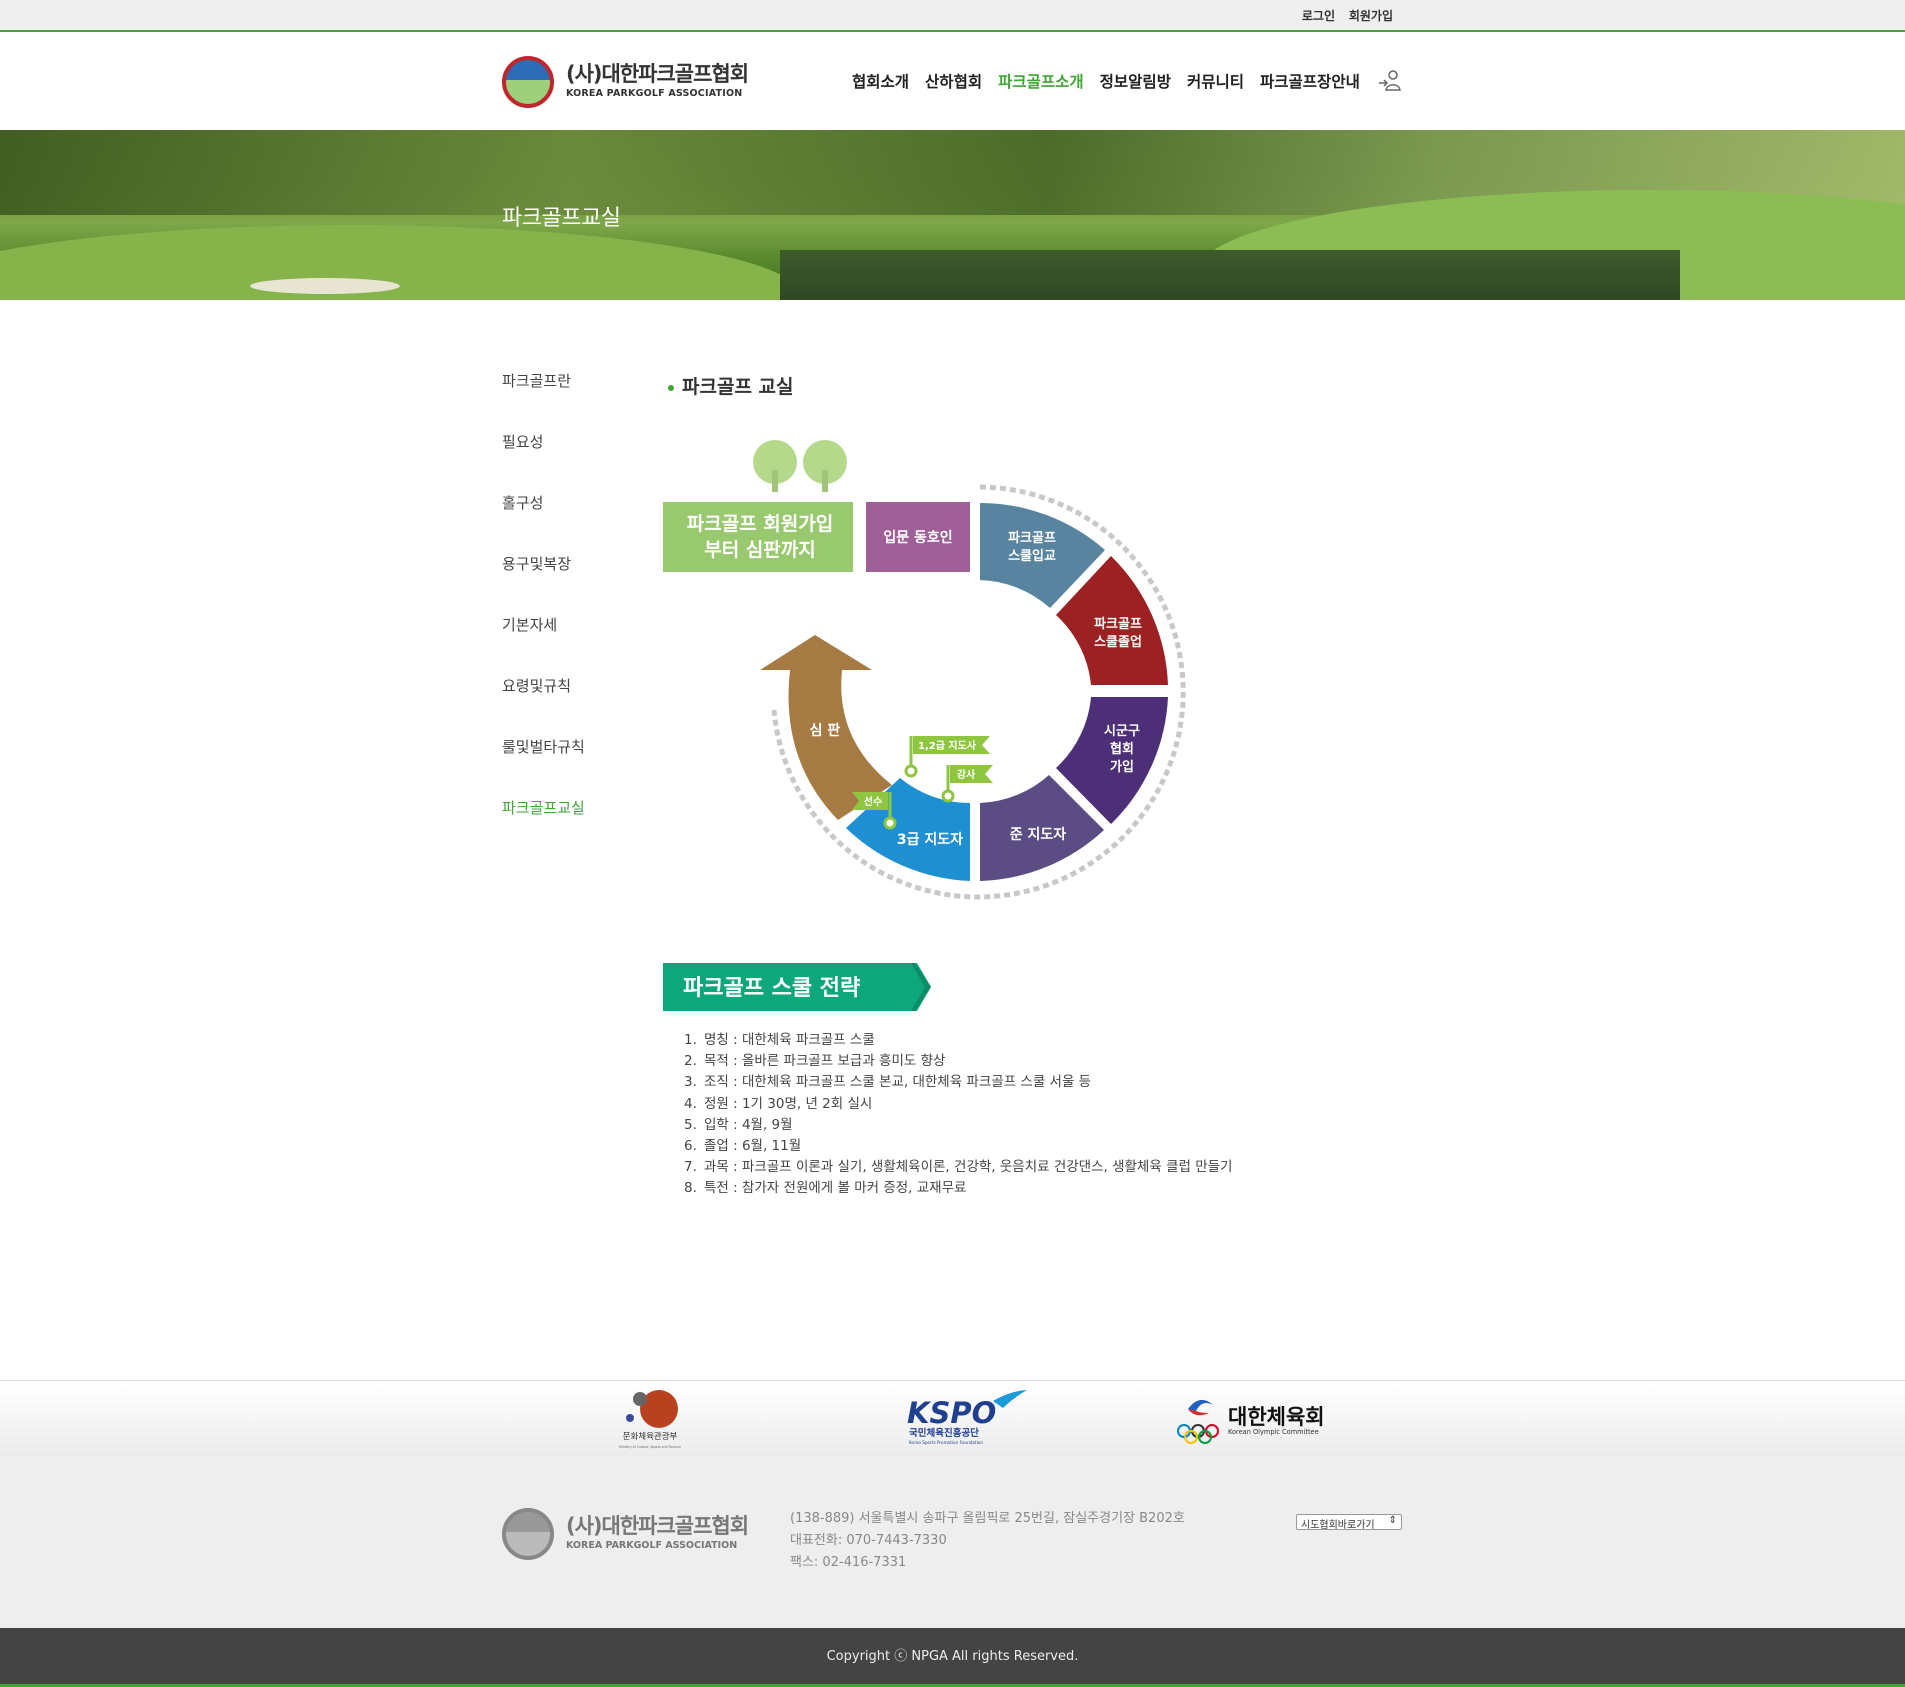 The height and width of the screenshot is (1687, 1905). What do you see at coordinates (1032, 538) in the screenshot?
I see `step-school-line1: 파크골프` at bounding box center [1032, 538].